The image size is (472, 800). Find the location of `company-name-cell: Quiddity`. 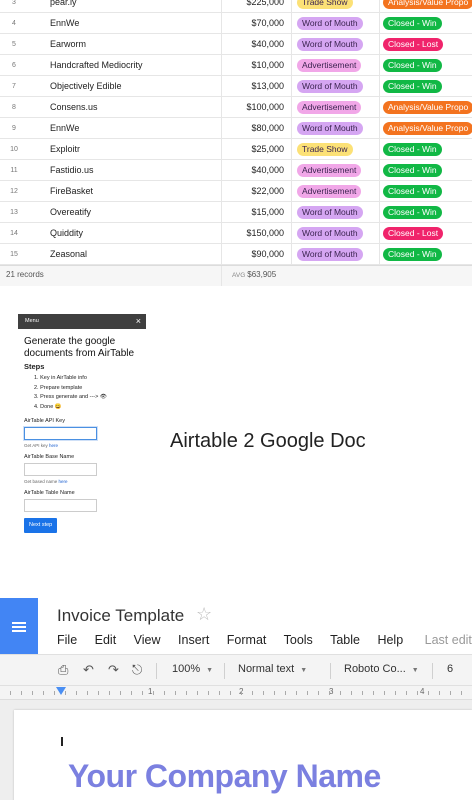

company-name-cell: Quiddity is located at coordinates (135, 233).